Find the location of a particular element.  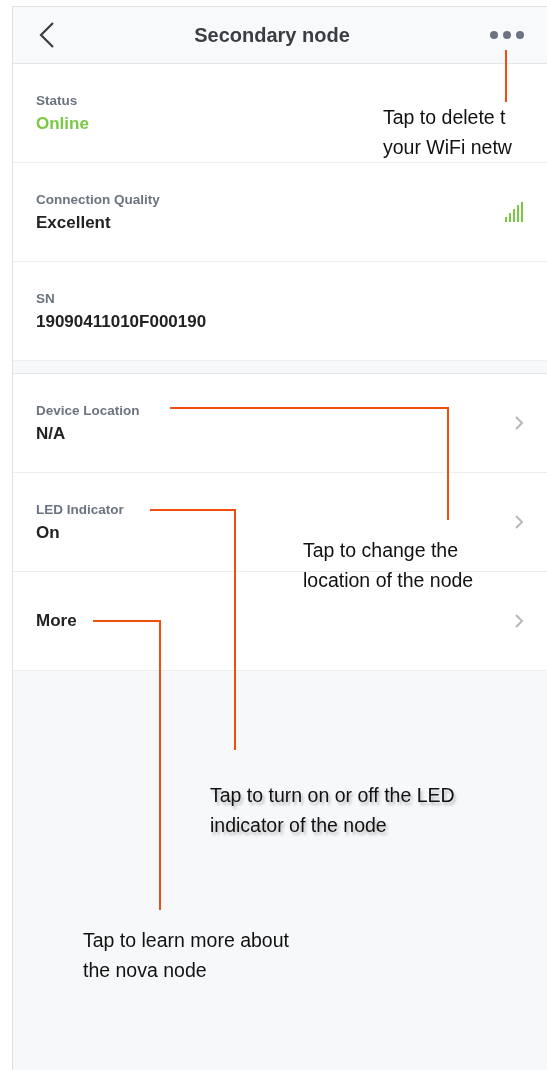

callout-text: Tap to delete t your WiFi netw is located at coordinates (447, 132).